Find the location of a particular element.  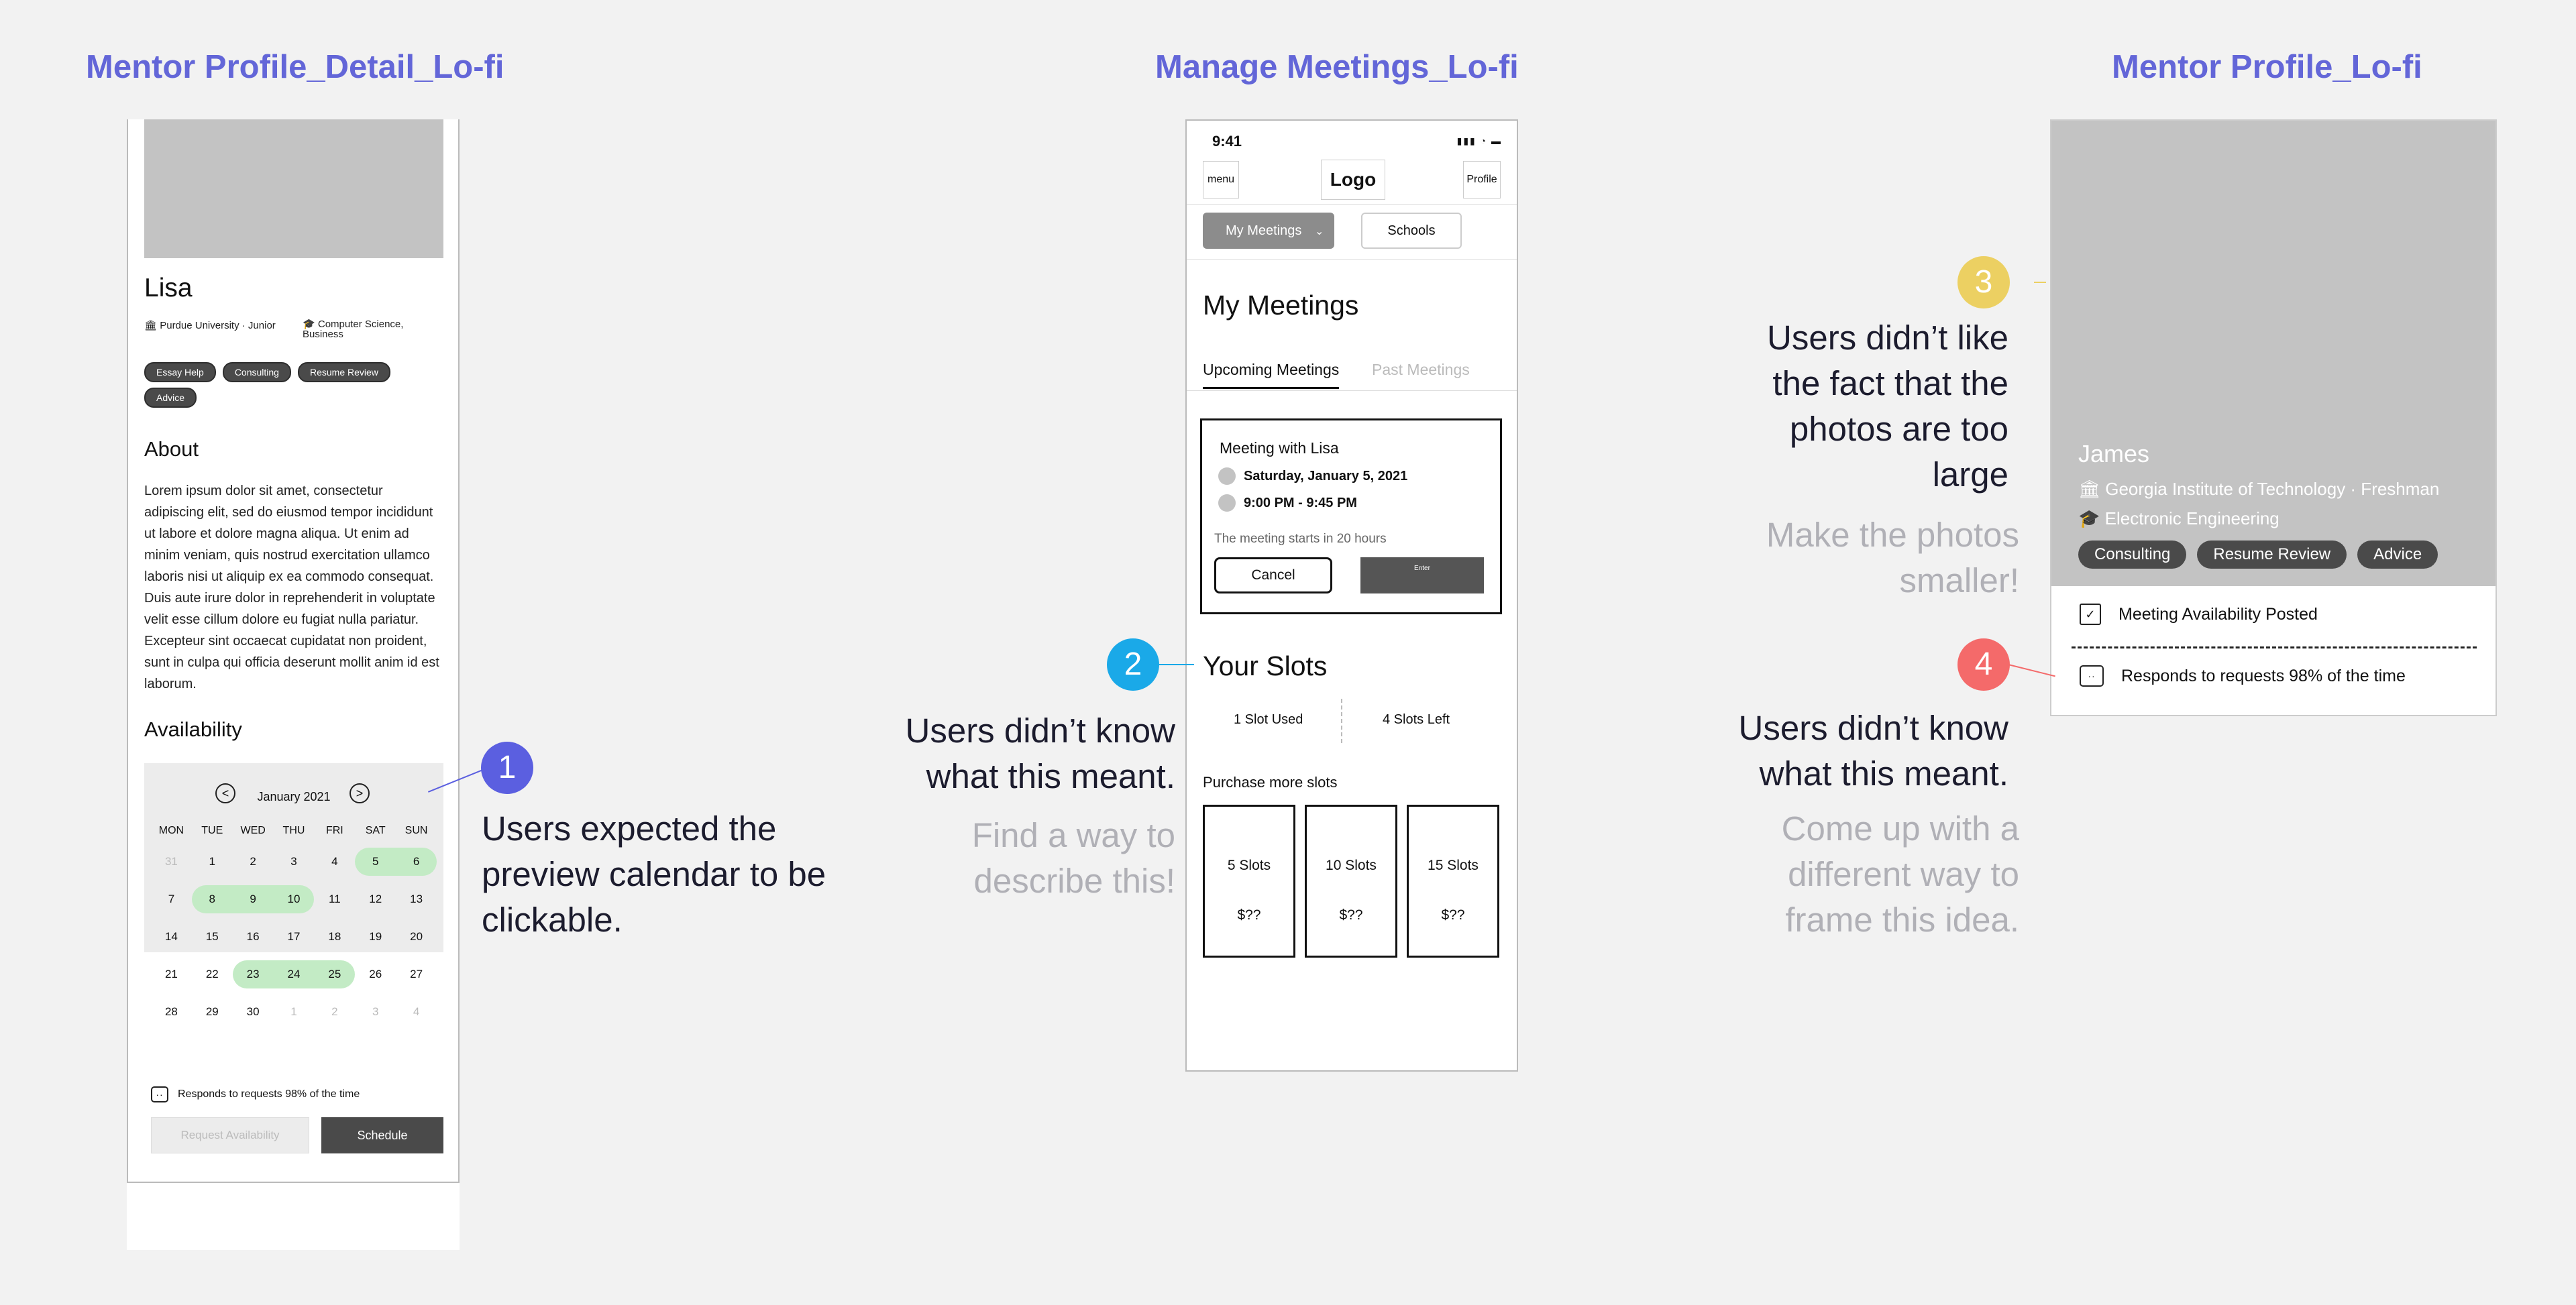

mentor-tags: Consulting Resume Review Advice is located at coordinates (2258, 555).